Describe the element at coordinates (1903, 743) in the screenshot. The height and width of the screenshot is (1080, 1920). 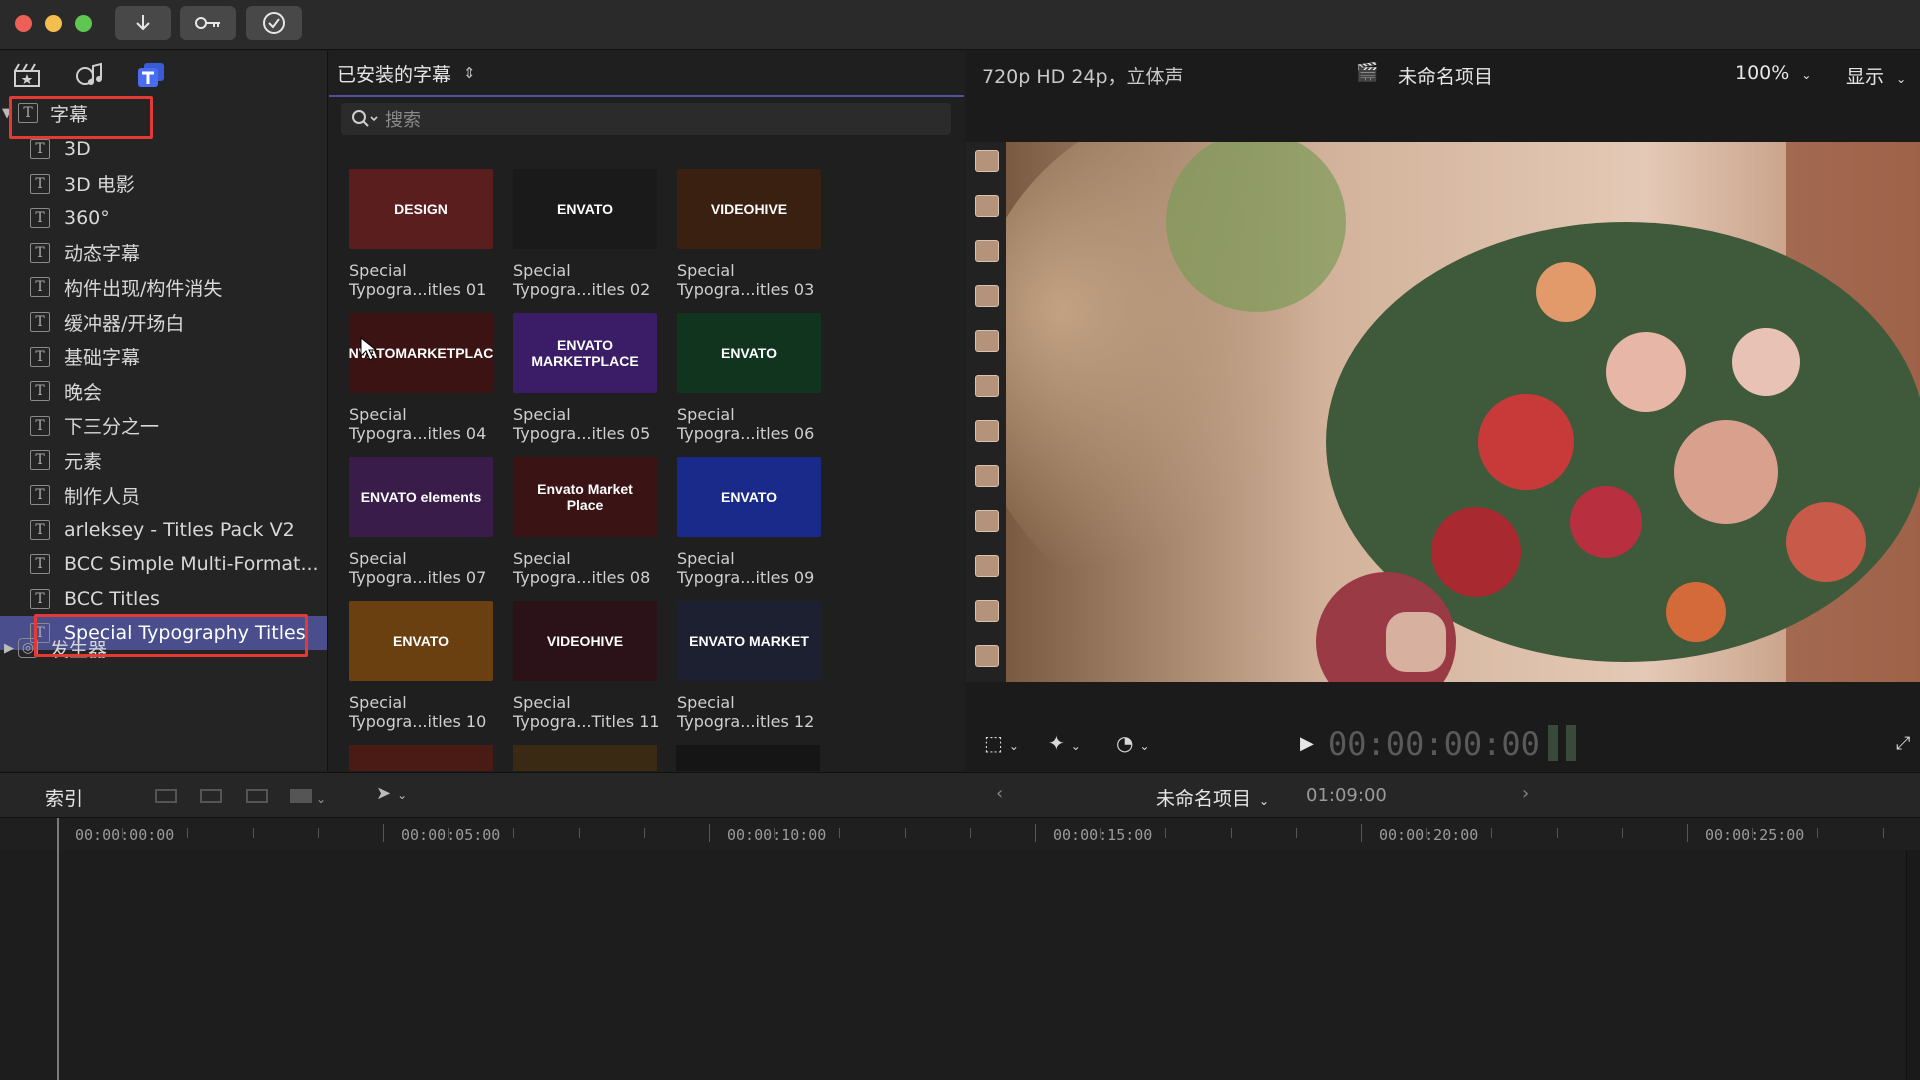
I see `fullscreen-button: ⤢` at that location.